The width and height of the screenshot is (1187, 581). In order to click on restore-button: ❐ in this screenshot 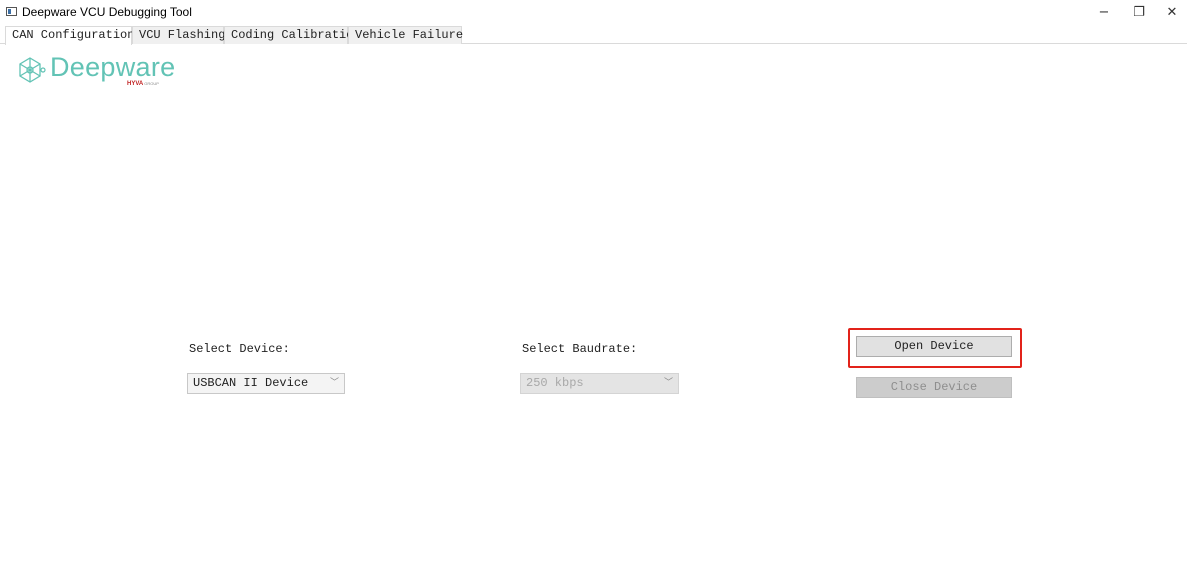, I will do `click(1139, 13)`.